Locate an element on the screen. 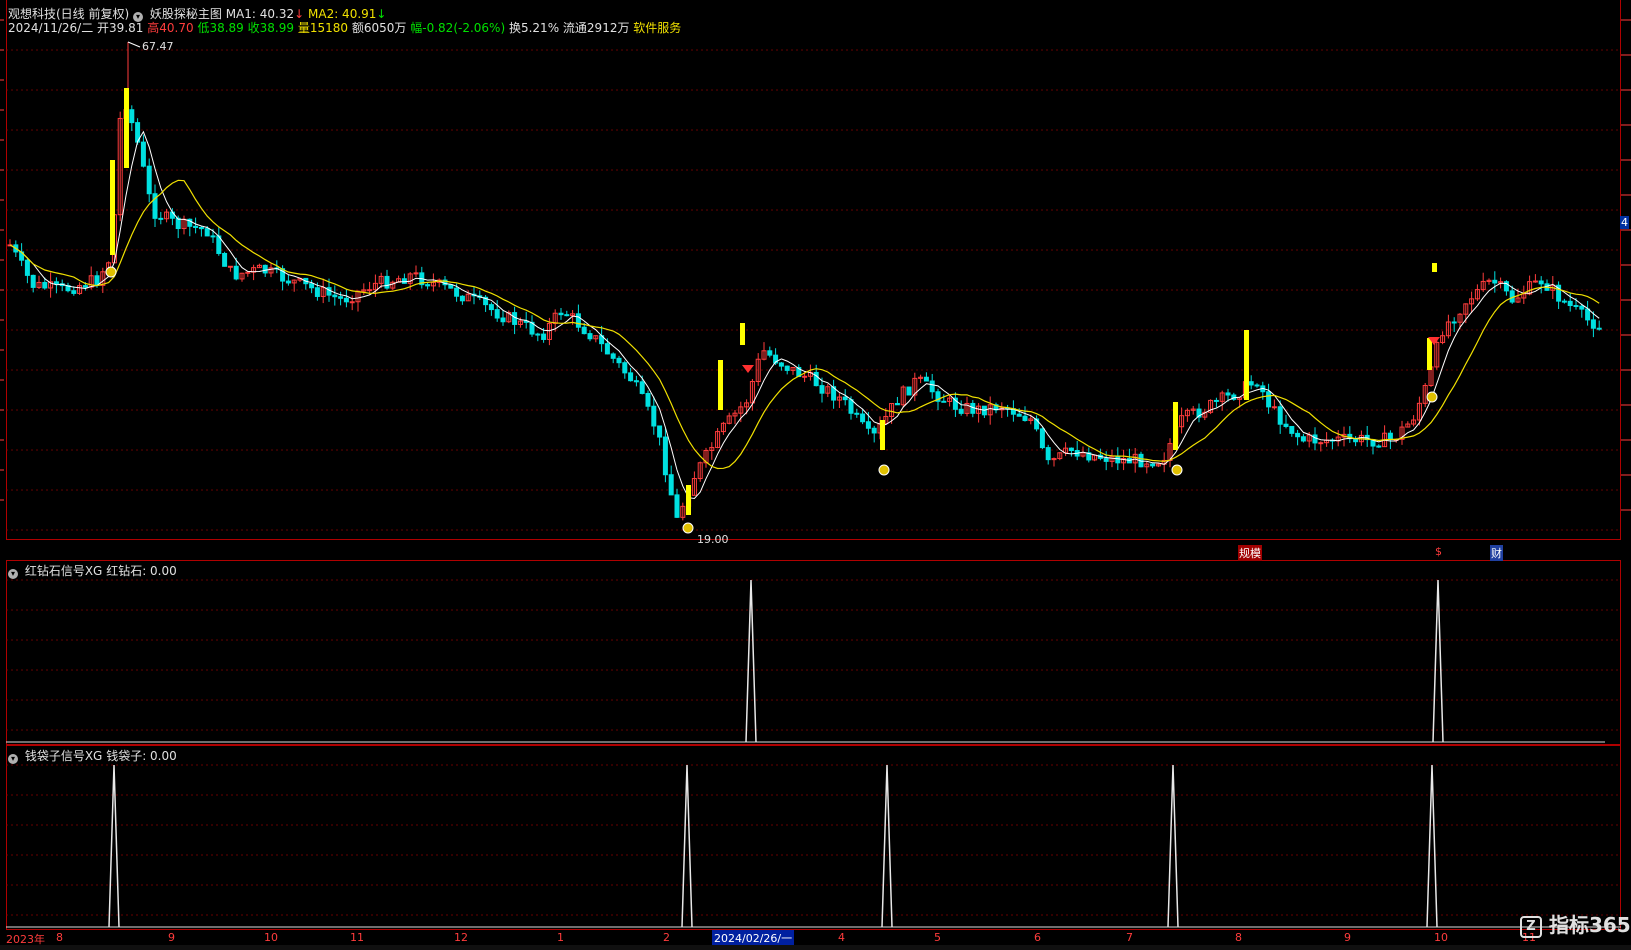 The width and height of the screenshot is (1631, 950). panel3-value: 钱袋子: 0.00 is located at coordinates (141, 756).